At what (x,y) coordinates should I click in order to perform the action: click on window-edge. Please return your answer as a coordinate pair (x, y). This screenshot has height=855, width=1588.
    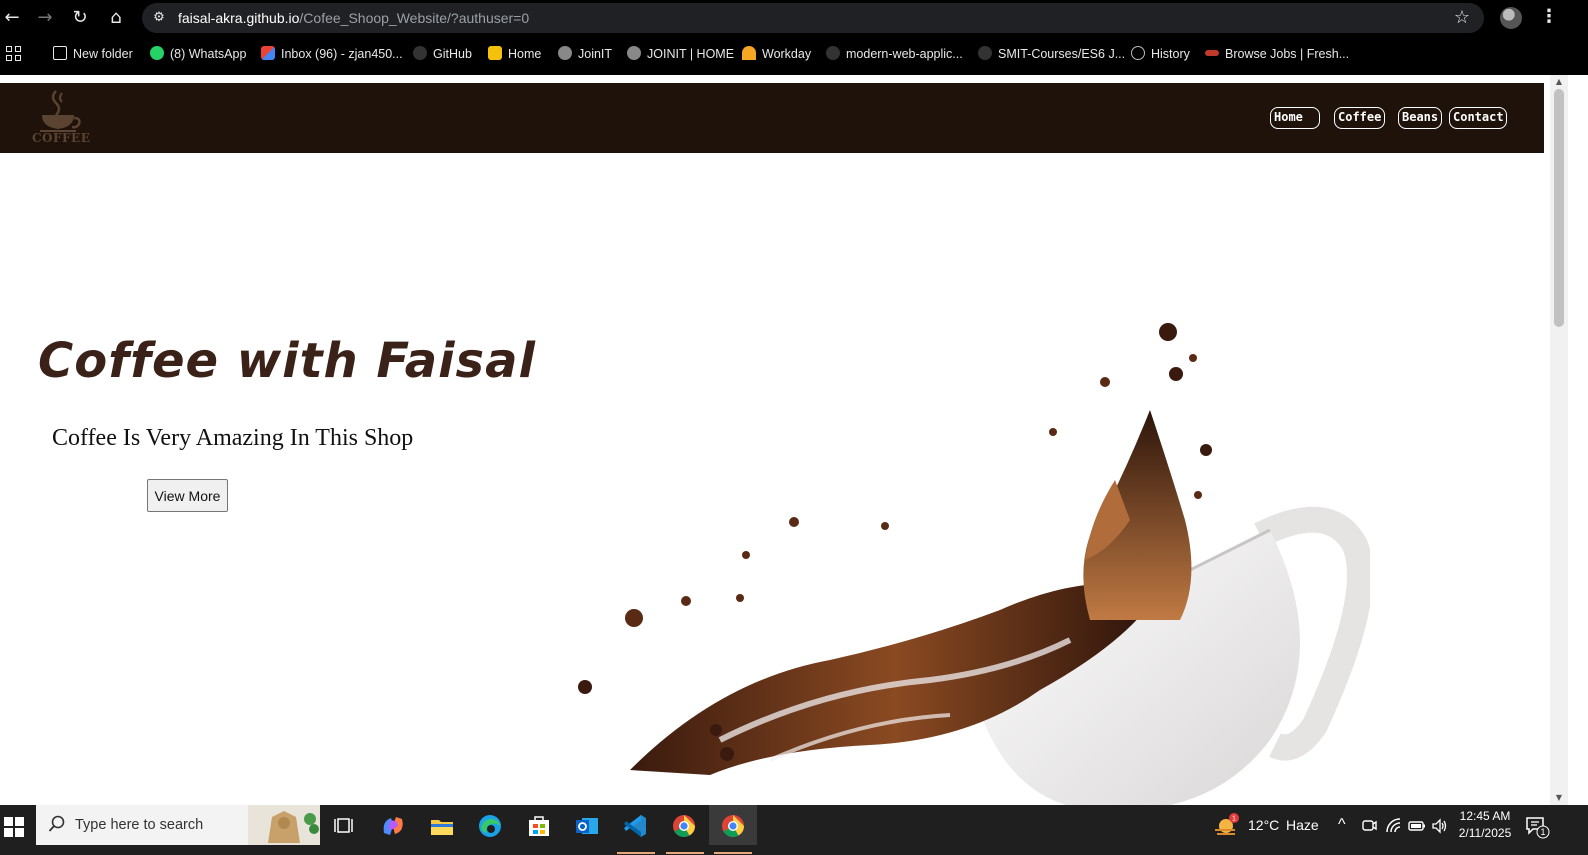
    Looking at the image, I should click on (1578, 440).